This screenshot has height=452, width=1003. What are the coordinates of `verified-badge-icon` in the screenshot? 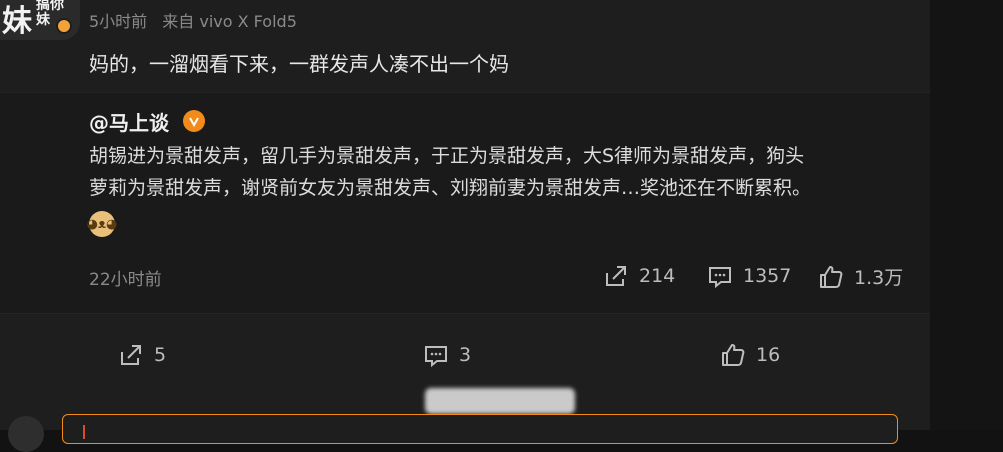 It's located at (64, 26).